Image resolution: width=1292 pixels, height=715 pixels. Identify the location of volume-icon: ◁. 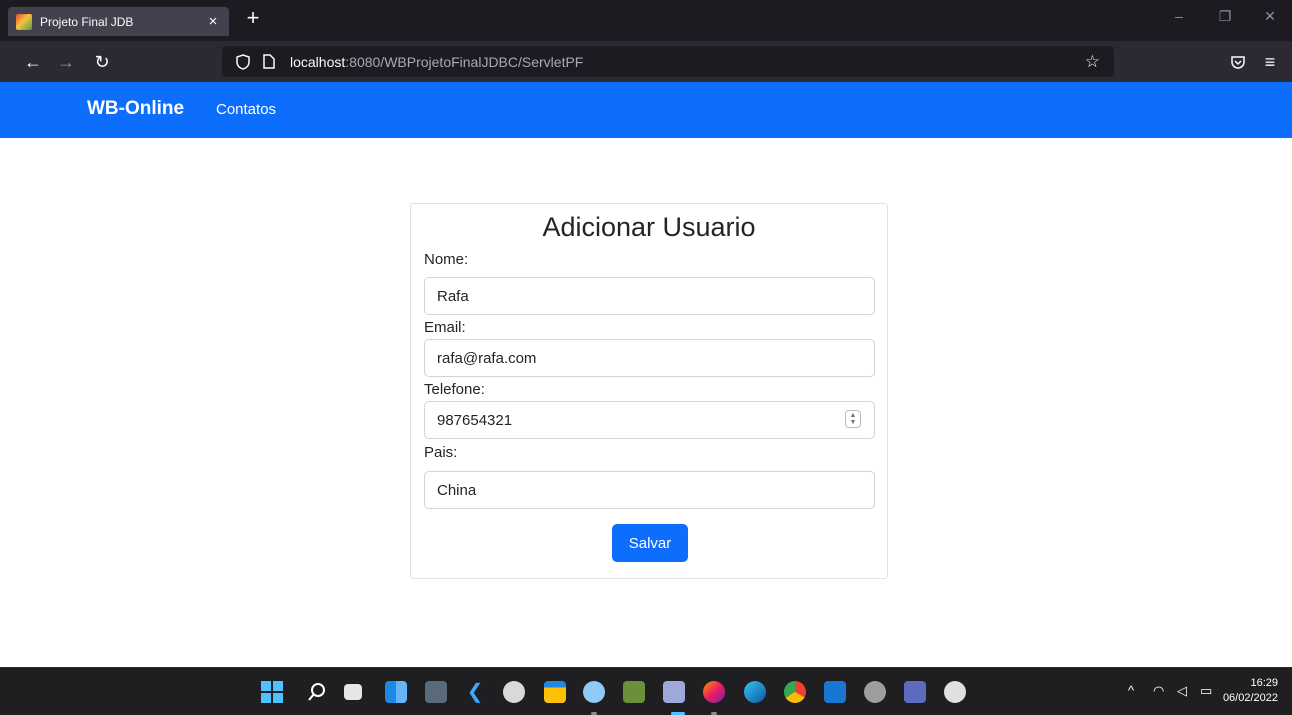
(1182, 691).